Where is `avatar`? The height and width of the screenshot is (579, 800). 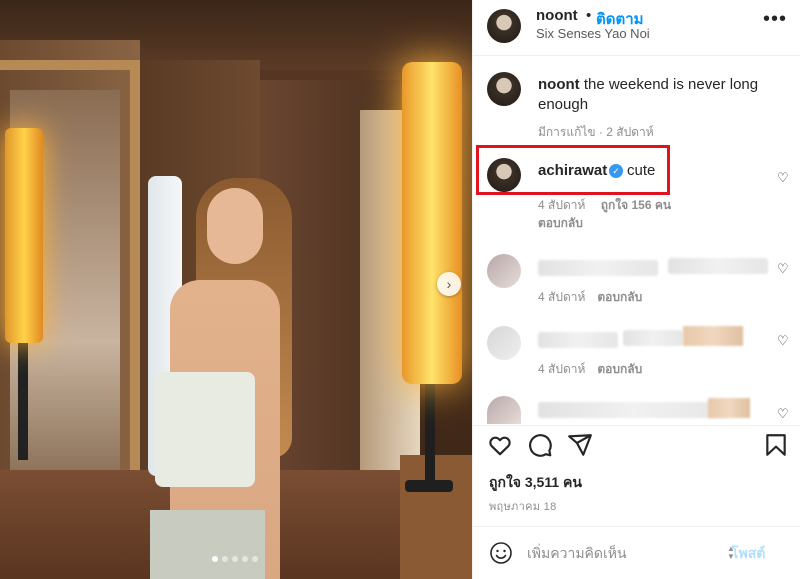 avatar is located at coordinates (504, 26).